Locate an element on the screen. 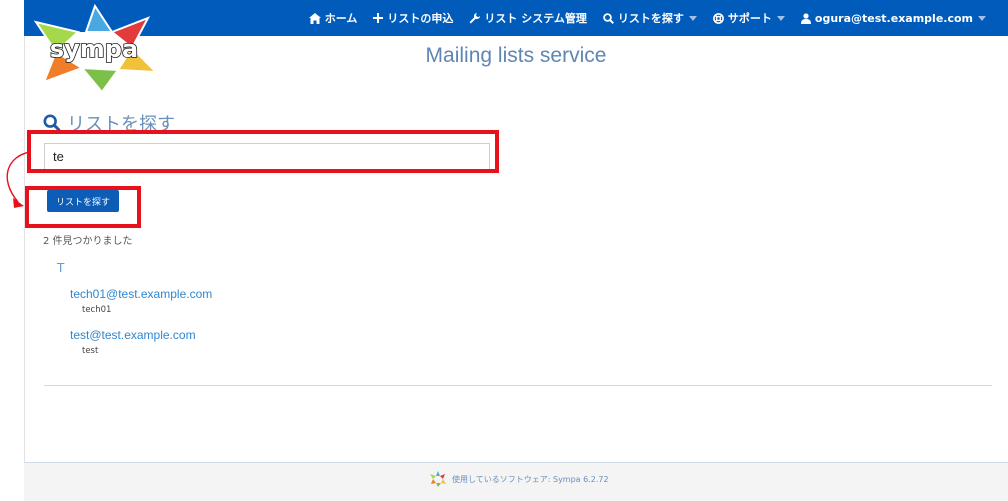  user-icon is located at coordinates (805, 18).